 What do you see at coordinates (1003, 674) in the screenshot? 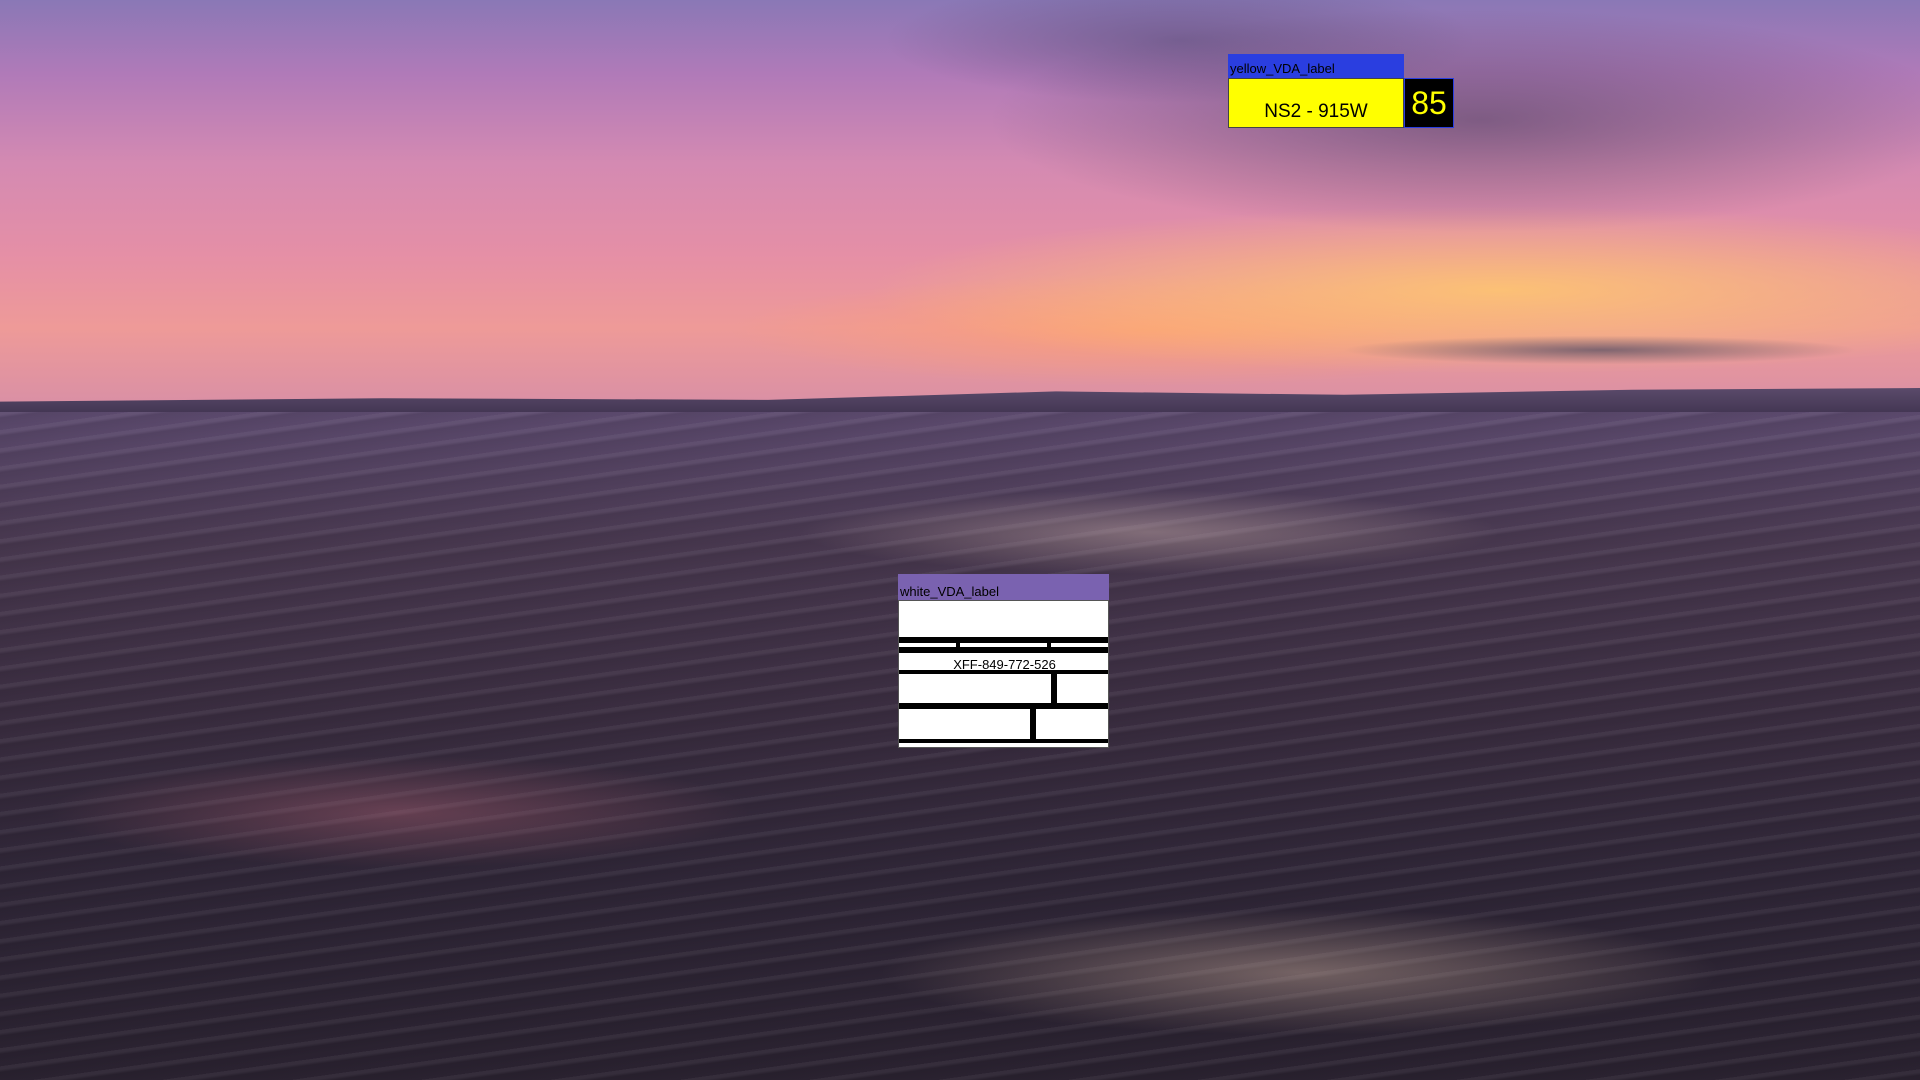
I see `white-vda-label-body: XFF-849-772-526` at bounding box center [1003, 674].